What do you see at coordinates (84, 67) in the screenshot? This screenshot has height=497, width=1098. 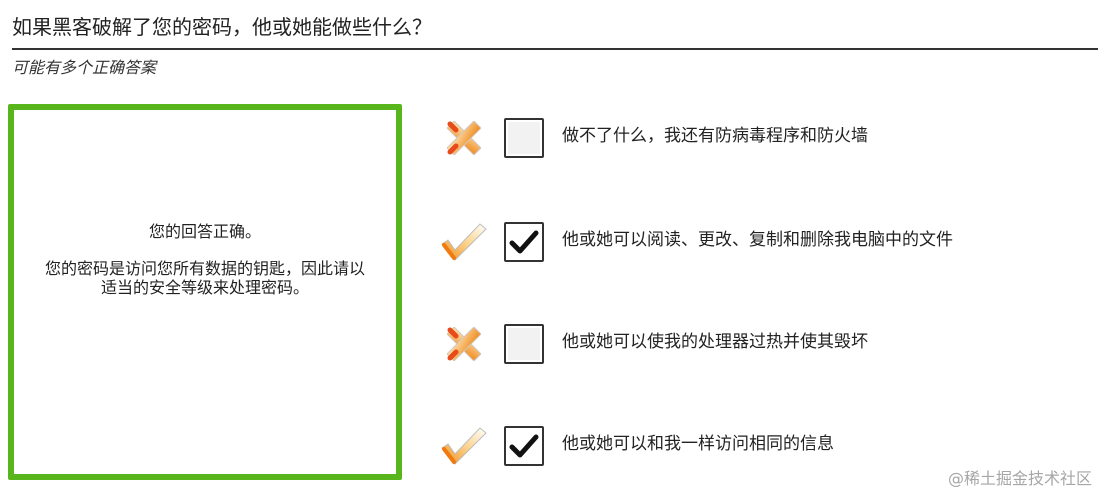 I see `question-hint: 可能有多个正确答案` at bounding box center [84, 67].